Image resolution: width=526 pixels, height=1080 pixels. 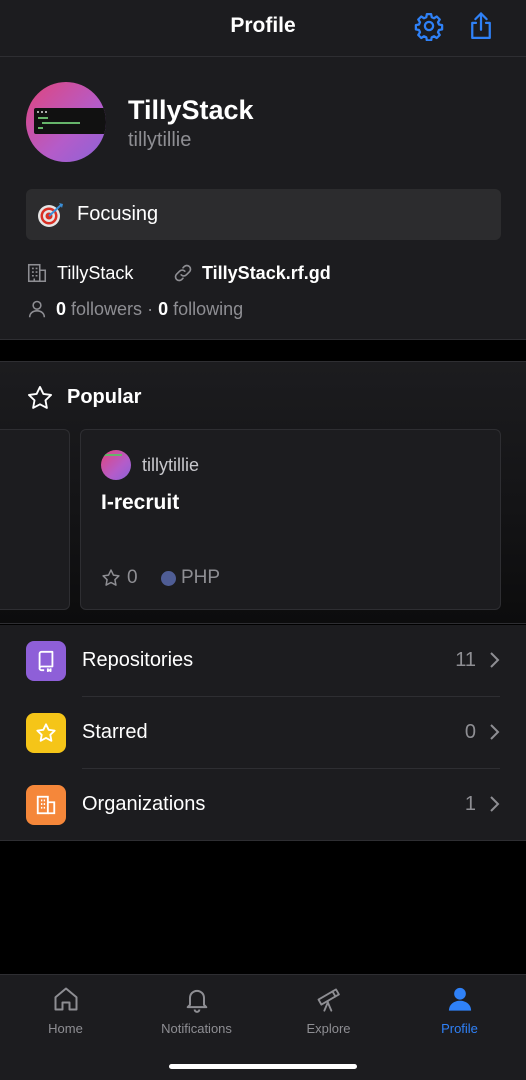 What do you see at coordinates (470, 804) in the screenshot?
I see `menu-item-count: 1` at bounding box center [470, 804].